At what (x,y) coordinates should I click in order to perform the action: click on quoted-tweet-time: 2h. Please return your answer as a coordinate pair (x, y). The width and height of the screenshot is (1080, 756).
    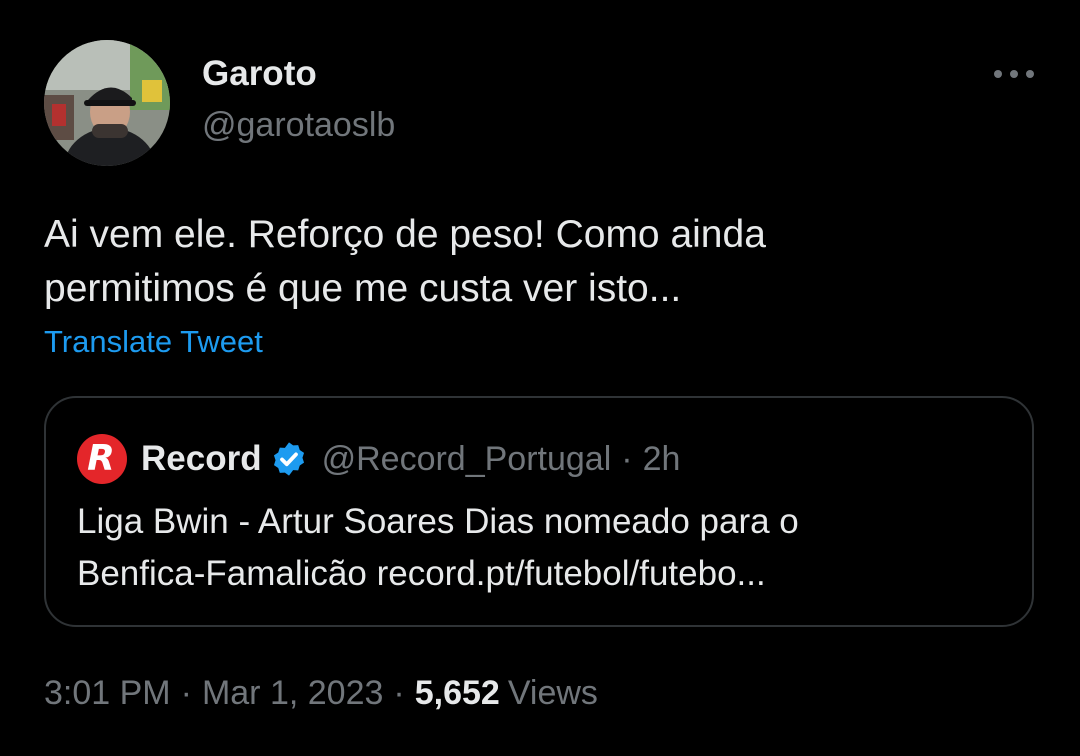
    Looking at the image, I should click on (662, 459).